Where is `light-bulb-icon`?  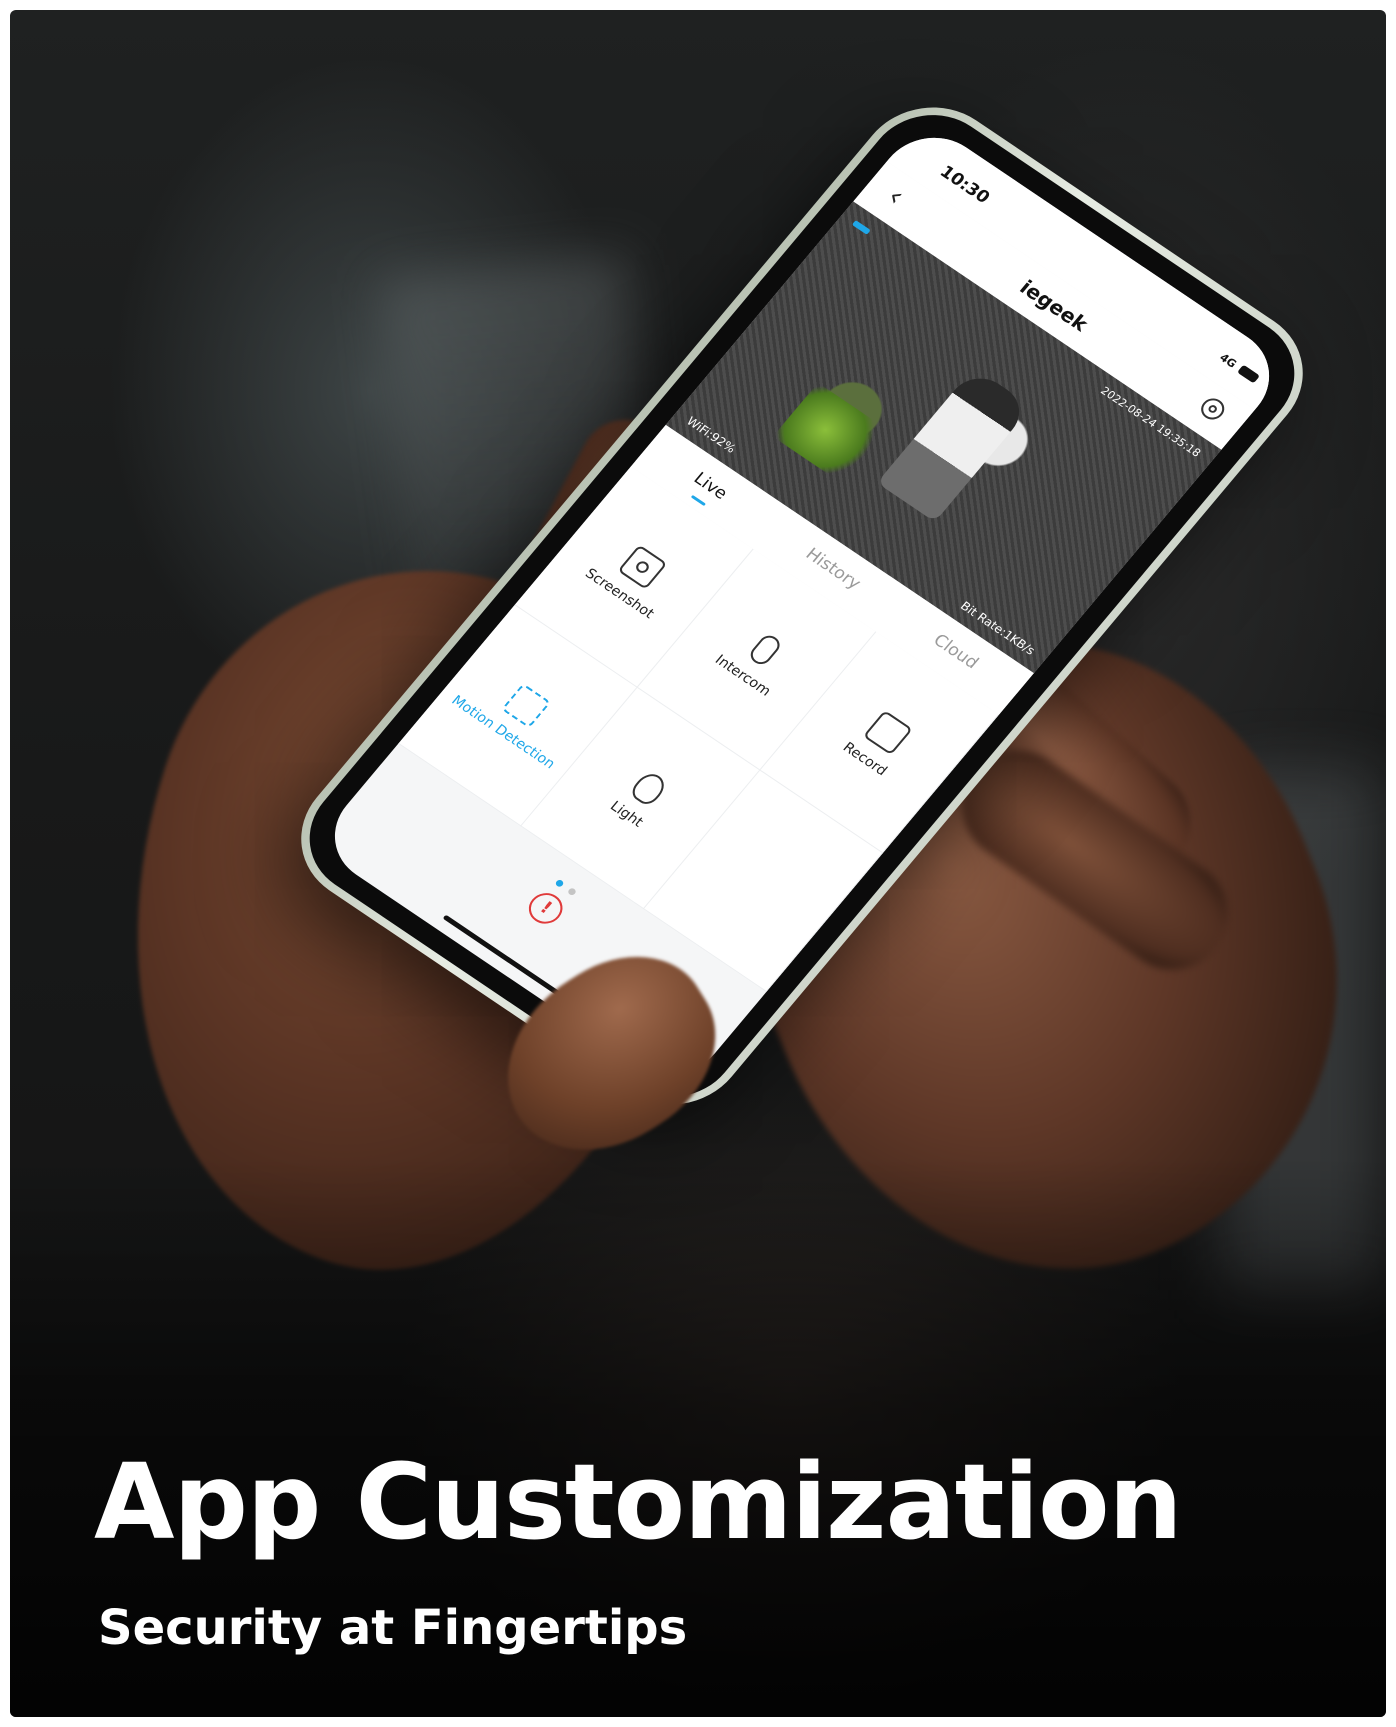
light-bulb-icon is located at coordinates (648, 788).